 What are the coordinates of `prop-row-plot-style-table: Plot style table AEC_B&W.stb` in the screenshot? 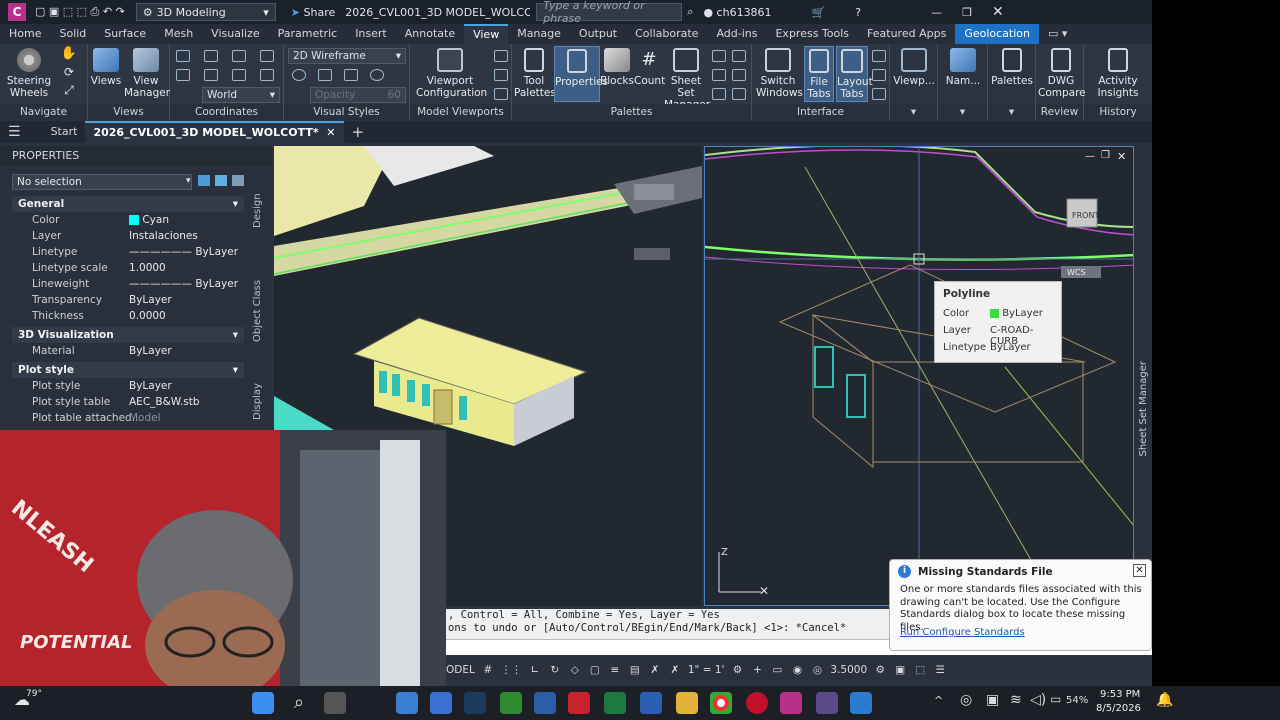 It's located at (128, 402).